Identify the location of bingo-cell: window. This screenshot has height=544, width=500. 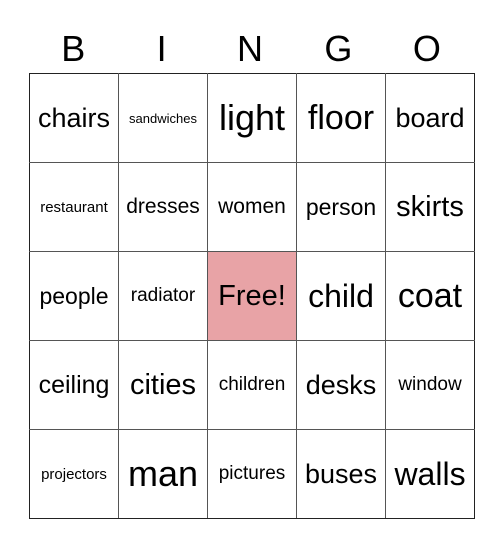
(430, 385).